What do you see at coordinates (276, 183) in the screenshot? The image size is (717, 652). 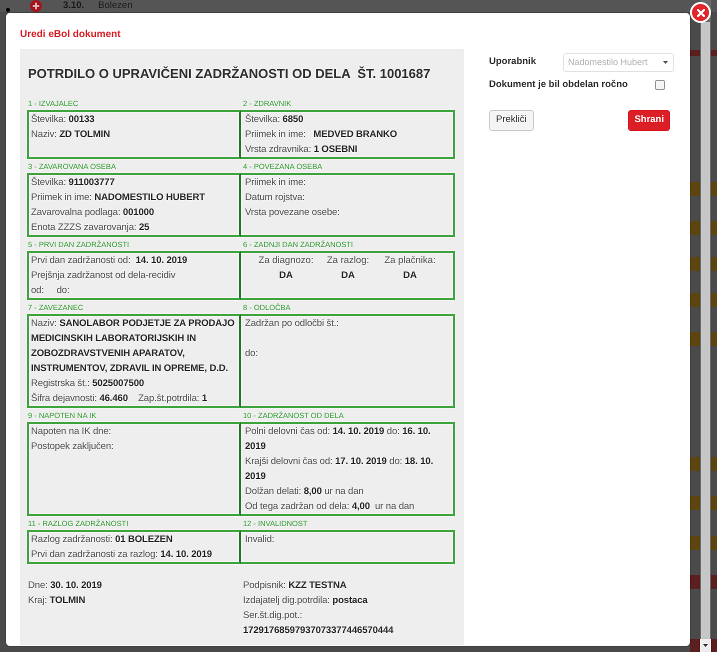 I see `field-text: Priimek in ime:` at bounding box center [276, 183].